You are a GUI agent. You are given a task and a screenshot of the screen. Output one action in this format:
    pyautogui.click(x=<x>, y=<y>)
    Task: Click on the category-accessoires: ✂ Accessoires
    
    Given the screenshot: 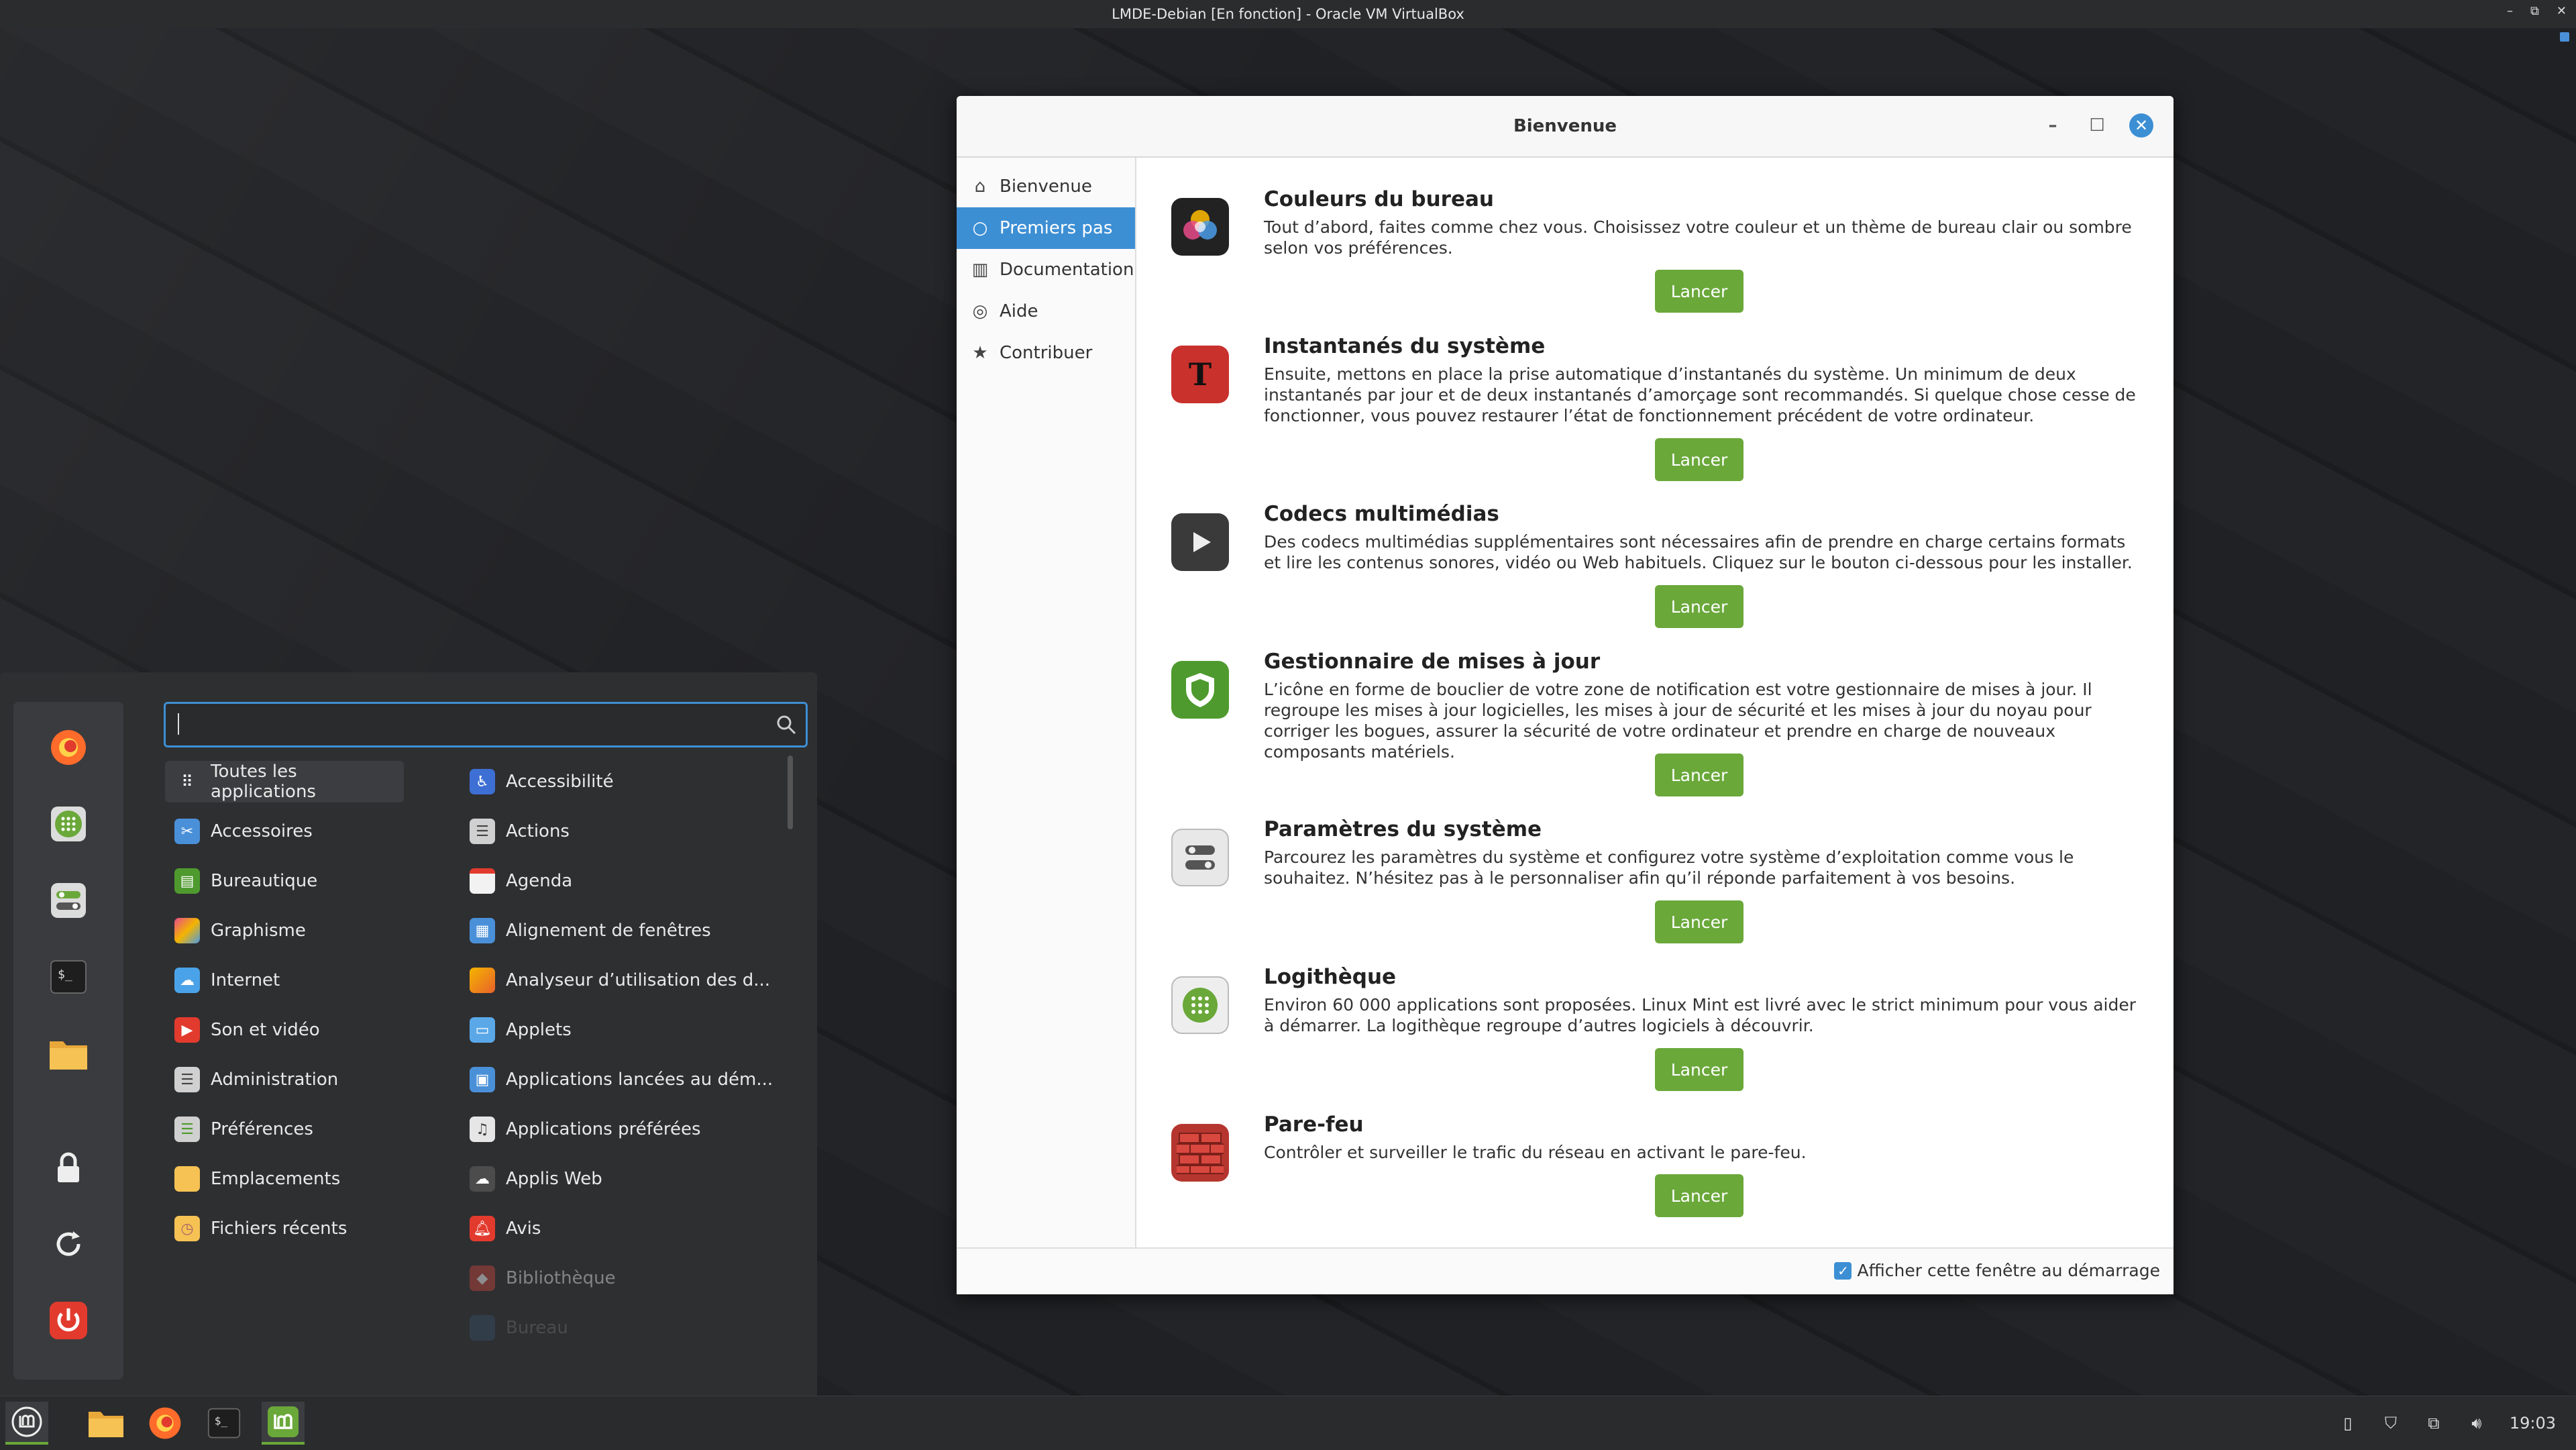 What is the action you would take?
    pyautogui.click(x=284, y=831)
    